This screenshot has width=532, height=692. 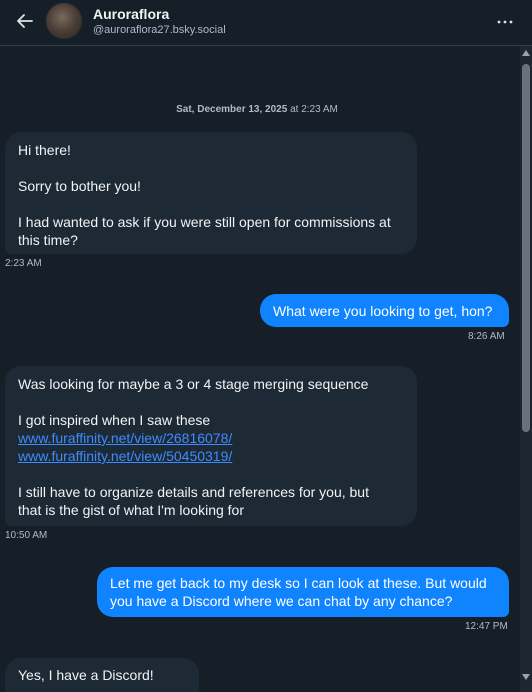 I want to click on ellipsis-icon, so click(x=505, y=22).